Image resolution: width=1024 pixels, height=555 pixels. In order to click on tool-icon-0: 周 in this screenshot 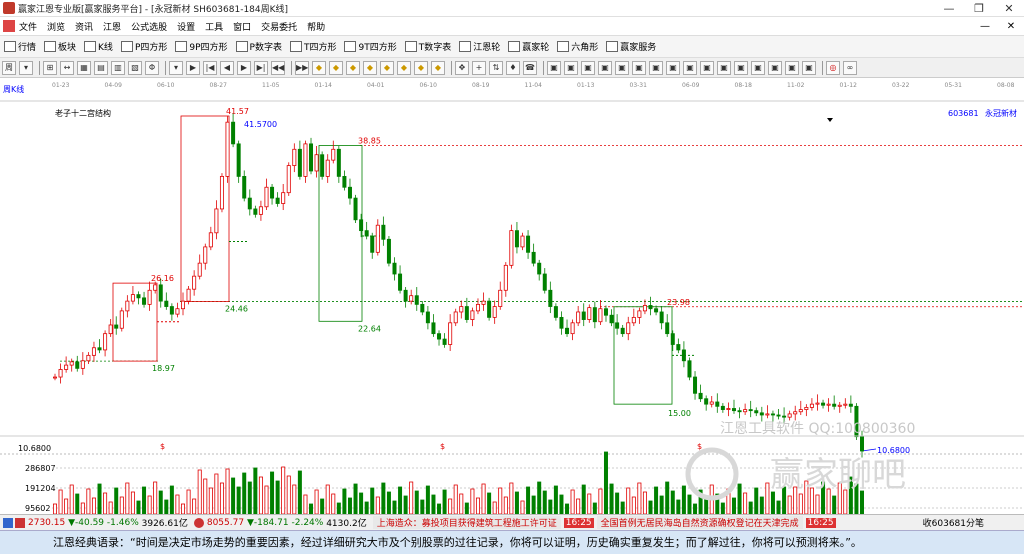, I will do `click(9, 67)`.